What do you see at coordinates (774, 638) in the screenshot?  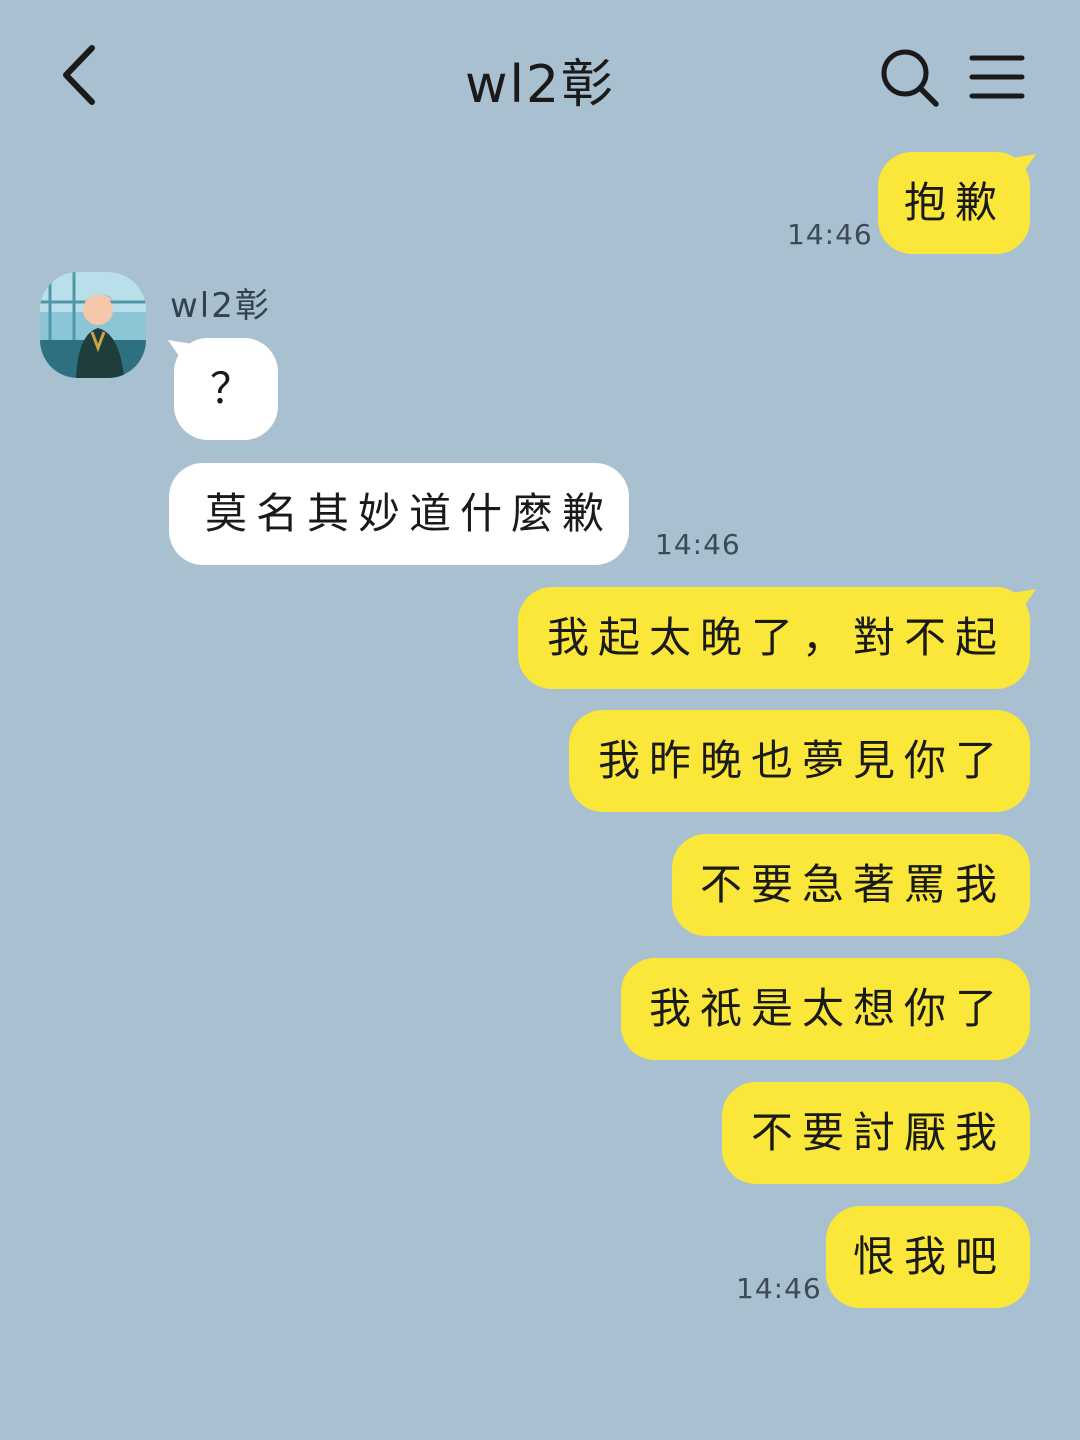 I see `message-bubble-sent: 我起太晚了，對不起` at bounding box center [774, 638].